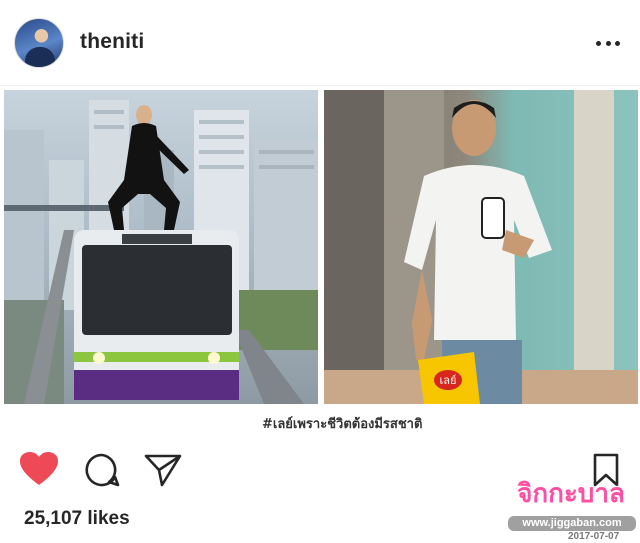 Image resolution: width=640 pixels, height=543 pixels. I want to click on watermark-url: www.jiggaban.com, so click(572, 523).